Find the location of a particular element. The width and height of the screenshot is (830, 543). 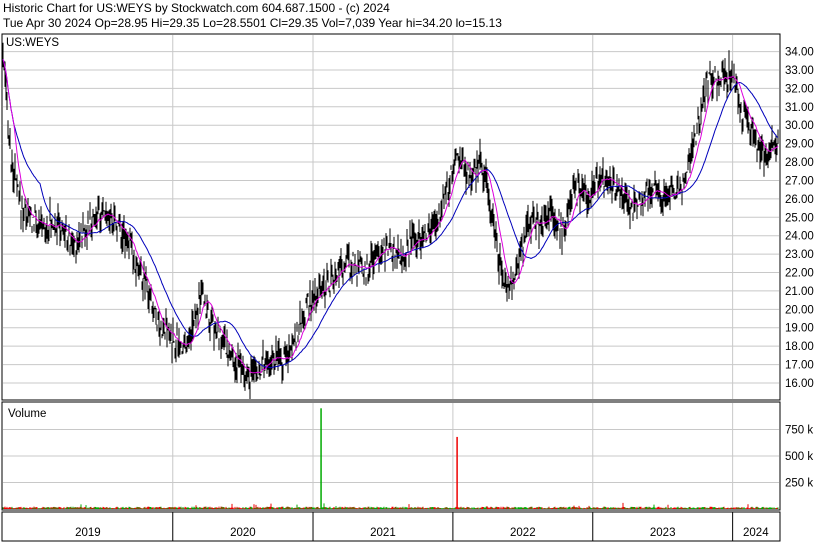

volume-axis-labels: 750 k 500 k 250 k is located at coordinates (799, 457).